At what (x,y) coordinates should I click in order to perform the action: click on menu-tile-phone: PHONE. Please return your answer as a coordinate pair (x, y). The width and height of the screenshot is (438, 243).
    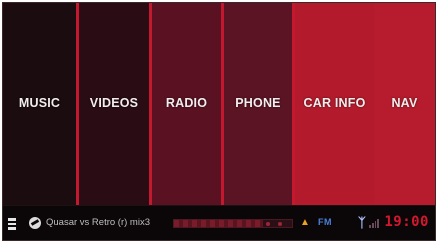
    Looking at the image, I should click on (258, 104).